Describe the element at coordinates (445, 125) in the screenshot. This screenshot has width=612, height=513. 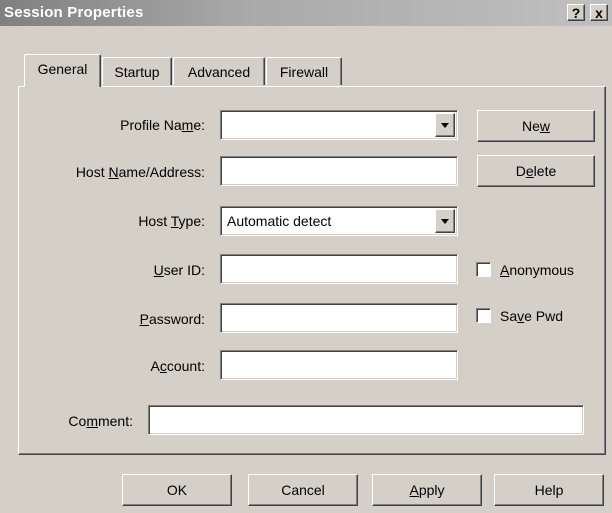
I see `profile-name-dropdown-icon` at that location.